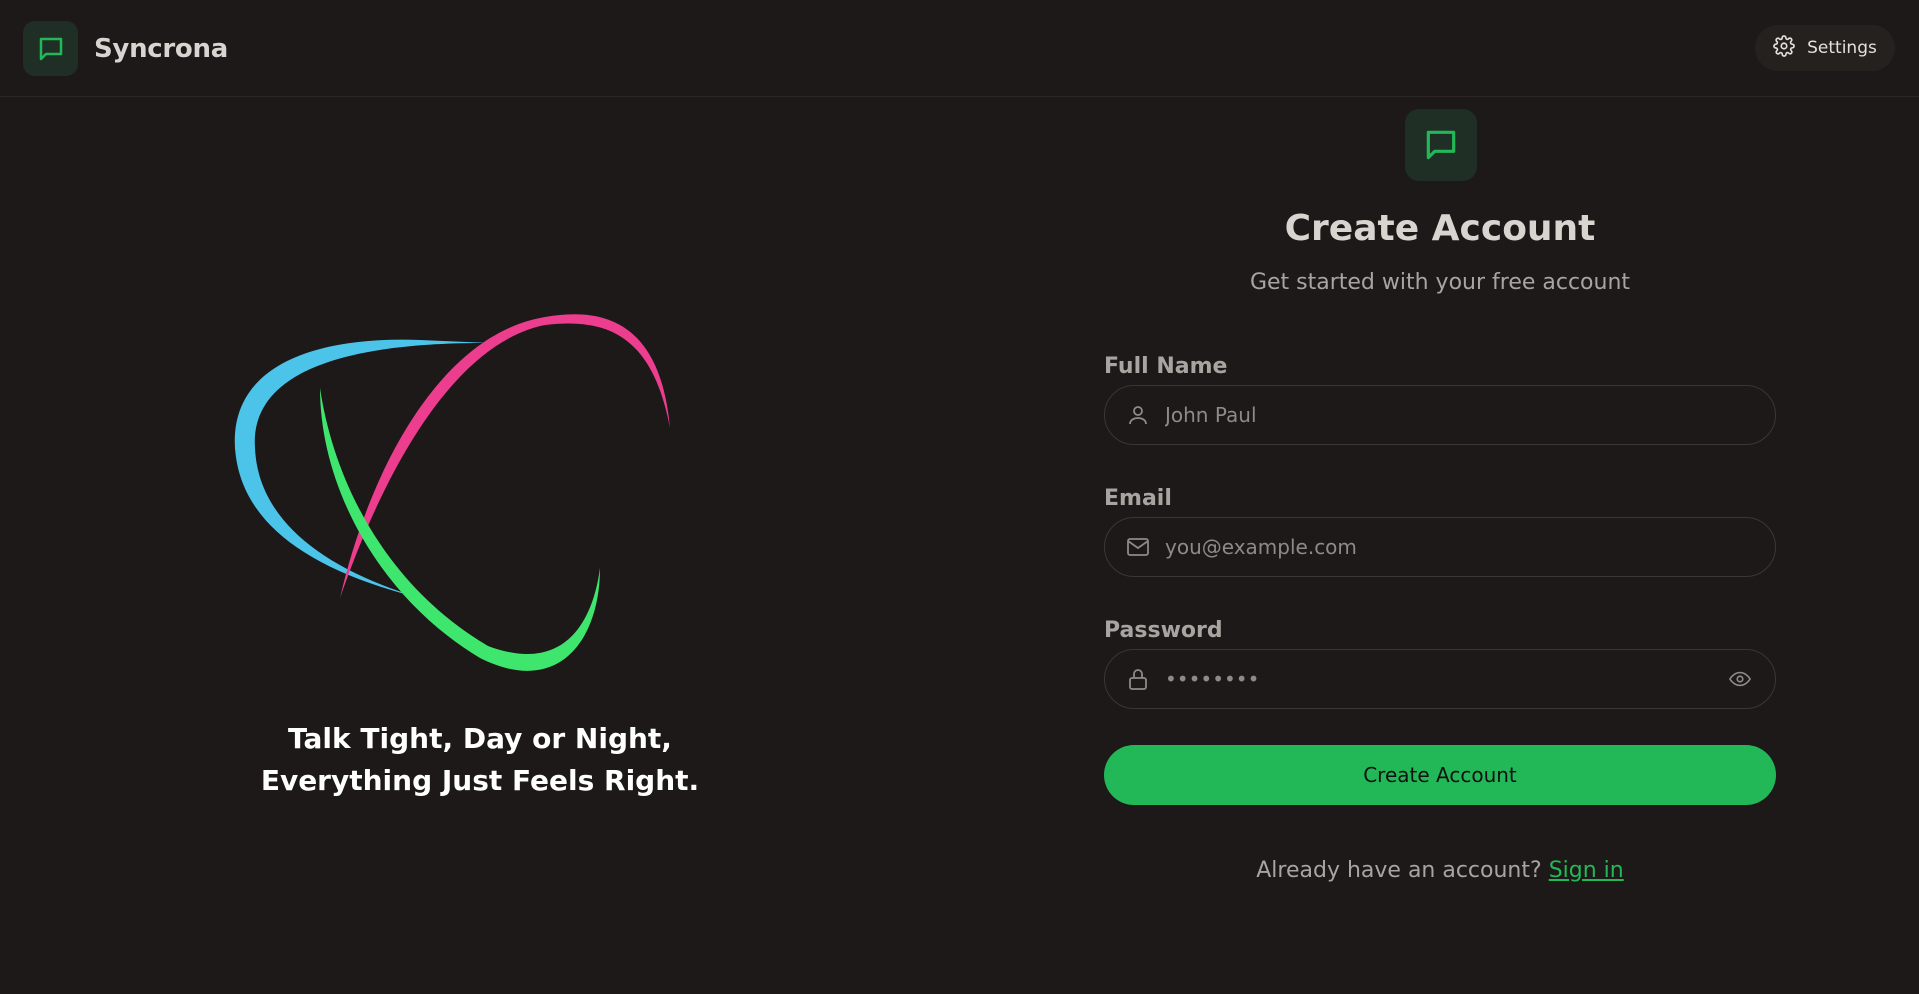 The width and height of the screenshot is (1919, 994). I want to click on full-name-input, so click(1461, 415).